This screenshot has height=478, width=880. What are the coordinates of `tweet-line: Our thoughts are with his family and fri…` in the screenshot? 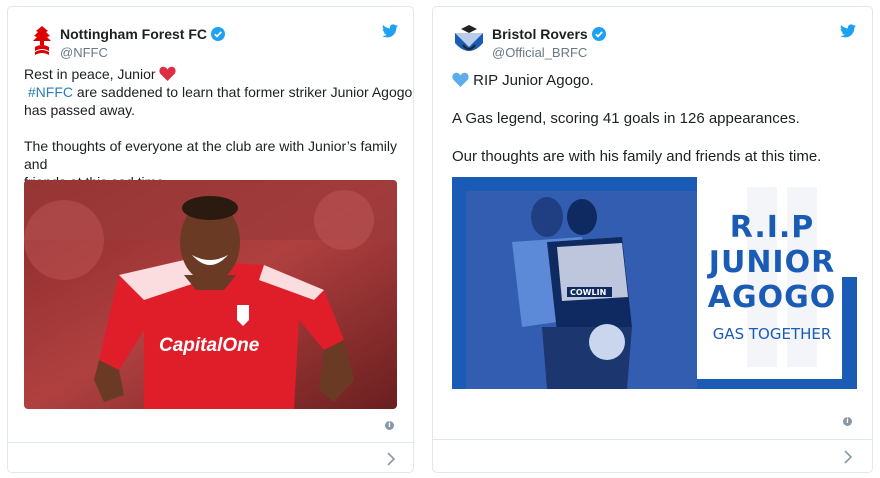 It's located at (637, 156).